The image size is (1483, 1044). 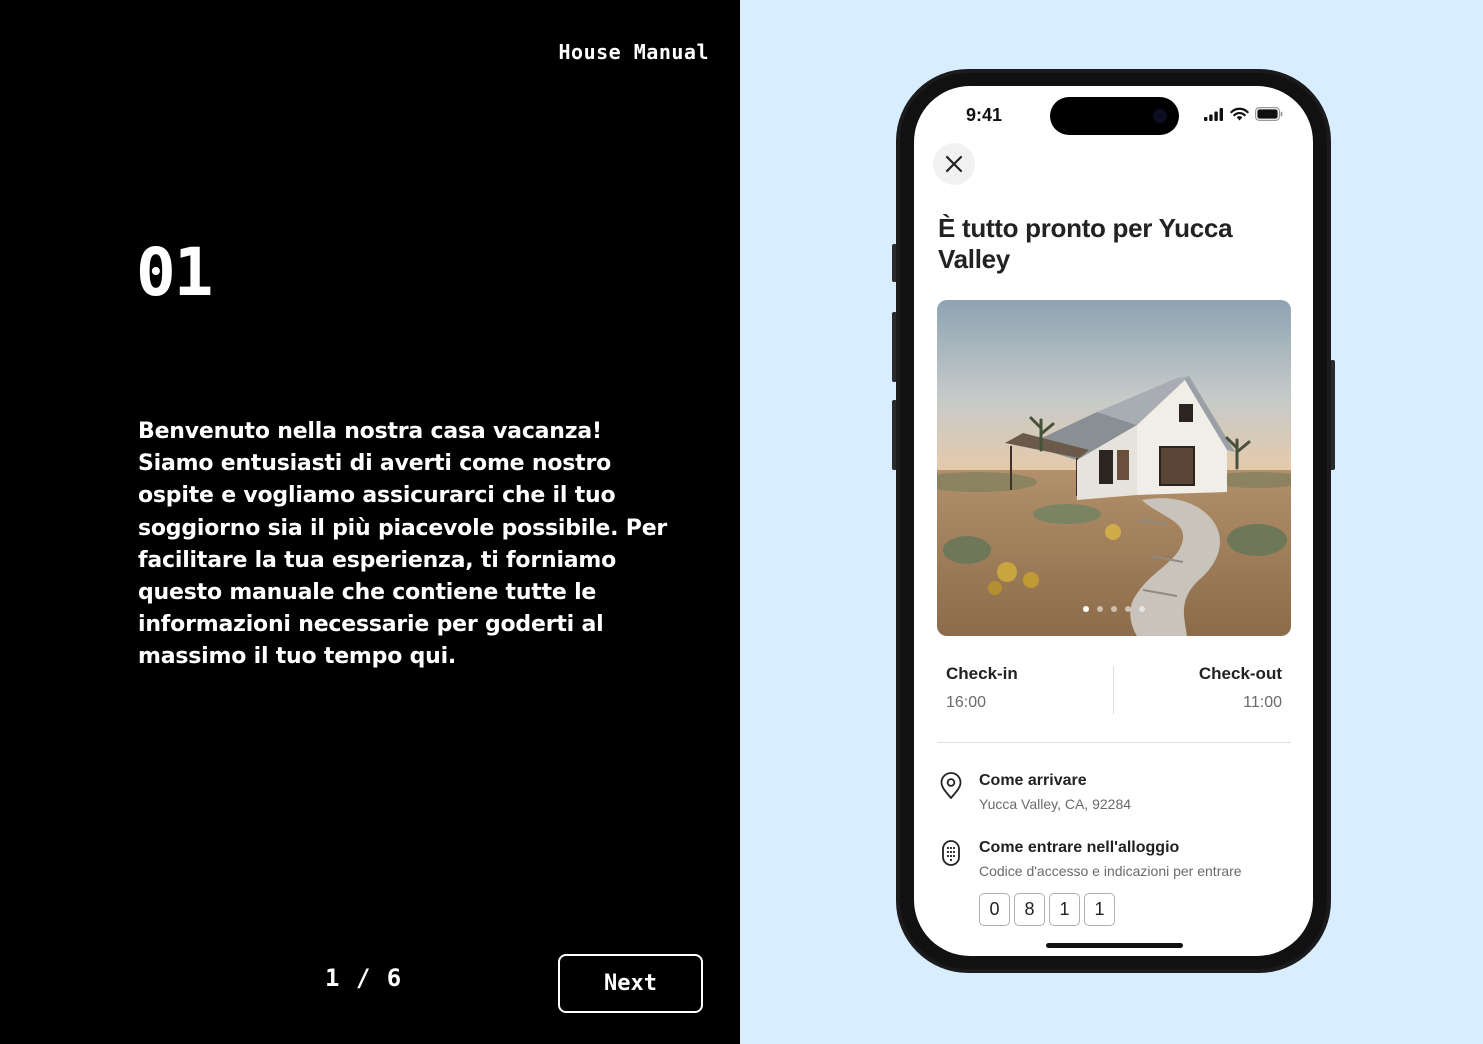 I want to click on page-title: È tutto pronto per Yucca Valley, so click(x=1085, y=243).